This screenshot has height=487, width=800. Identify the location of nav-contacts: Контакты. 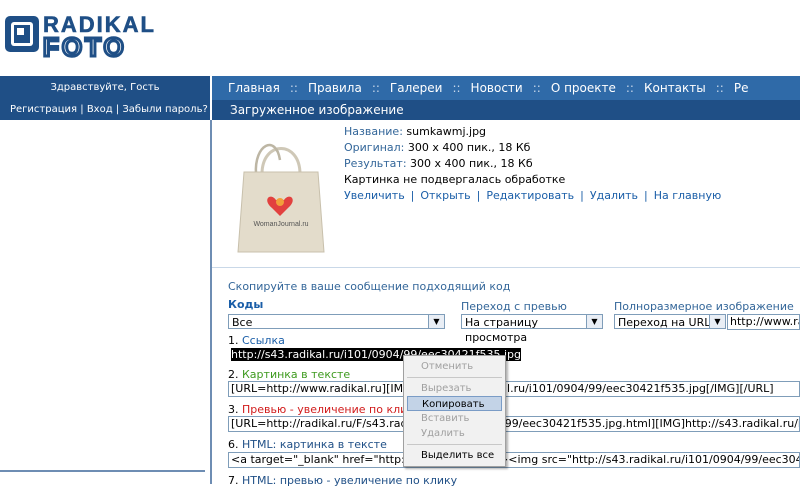
(675, 88).